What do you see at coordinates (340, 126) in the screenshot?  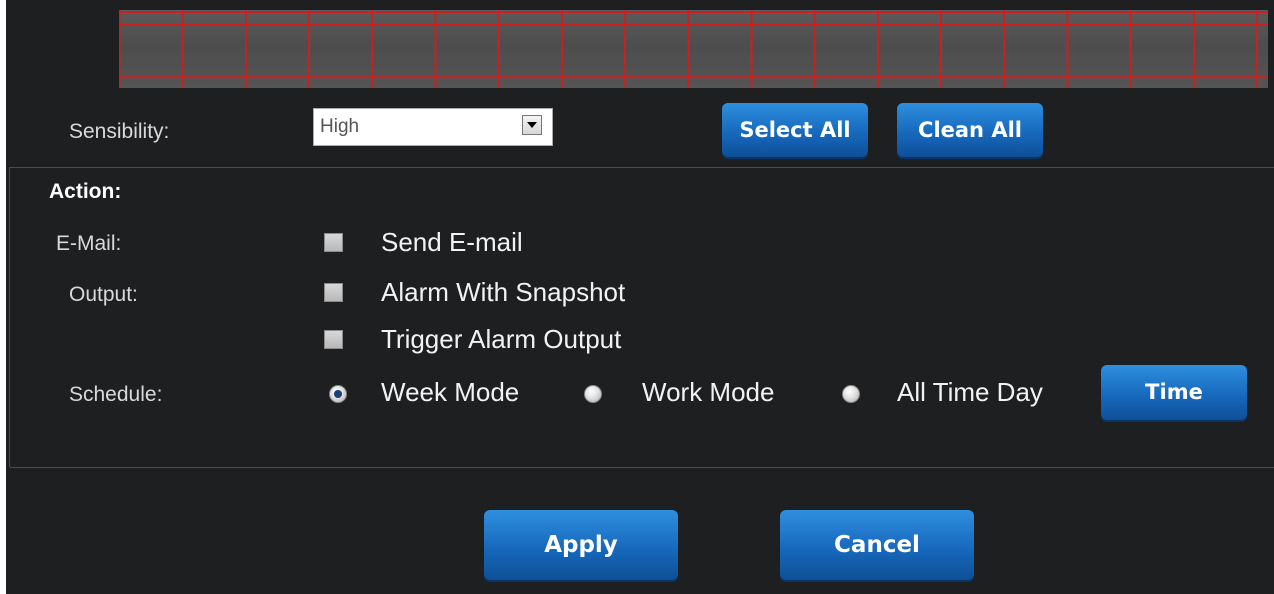 I see `sensibility-selected-value: High` at bounding box center [340, 126].